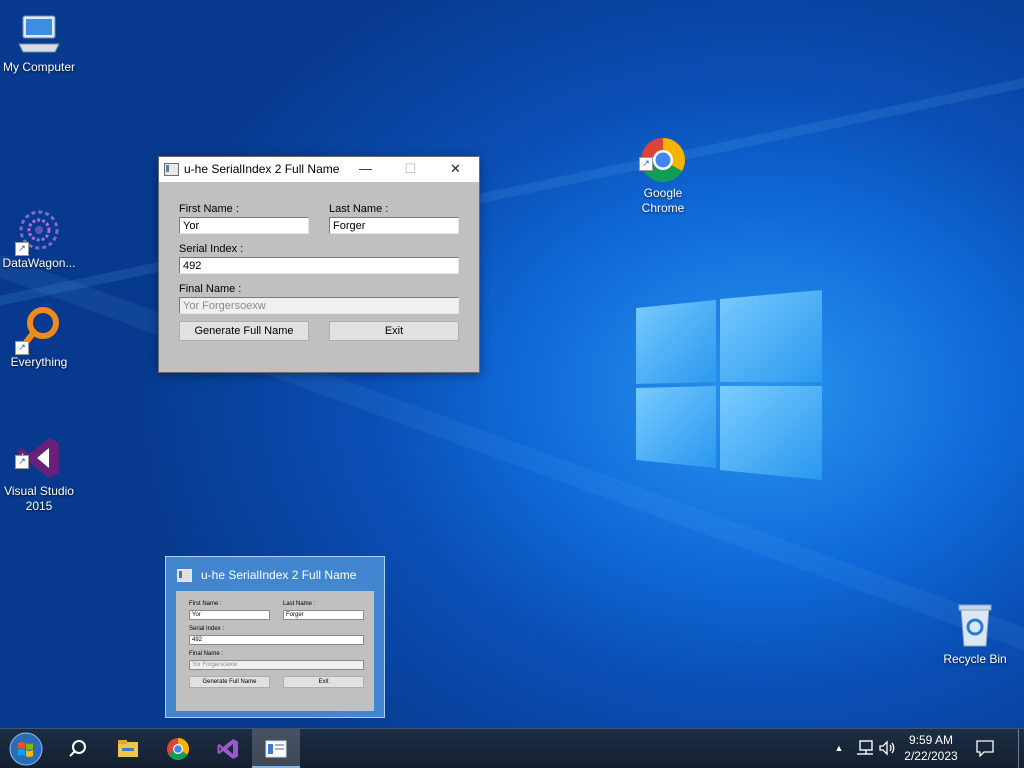  I want to click on start-button, so click(27, 748).